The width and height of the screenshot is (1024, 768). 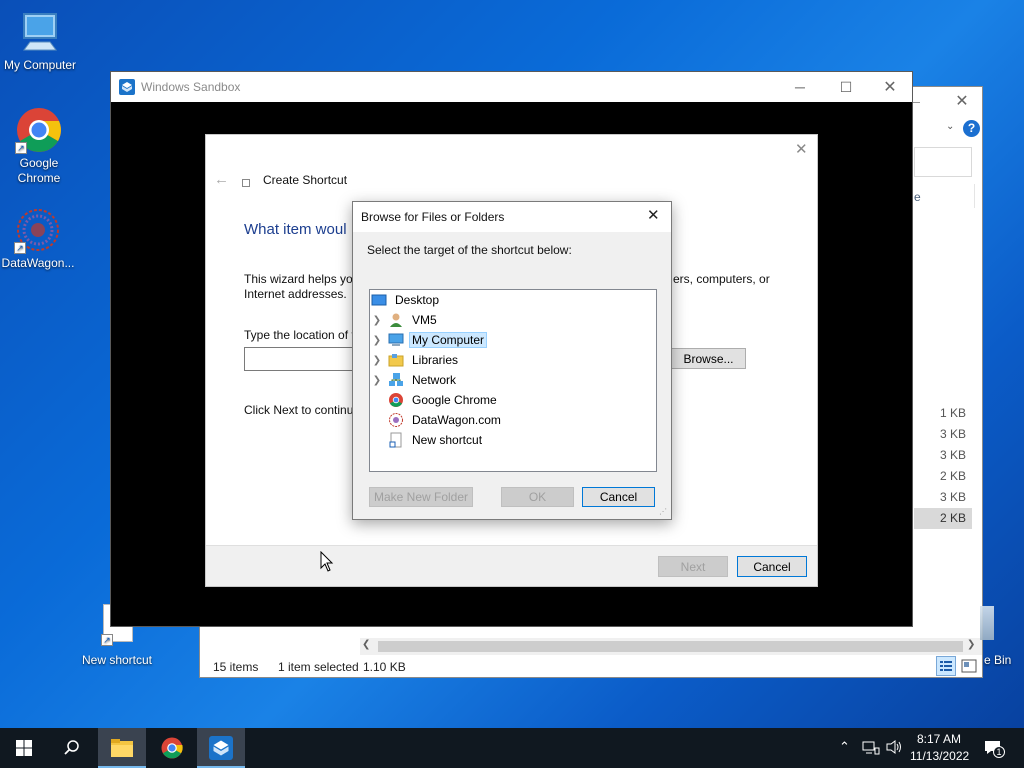 I want to click on search-button, so click(x=72, y=748).